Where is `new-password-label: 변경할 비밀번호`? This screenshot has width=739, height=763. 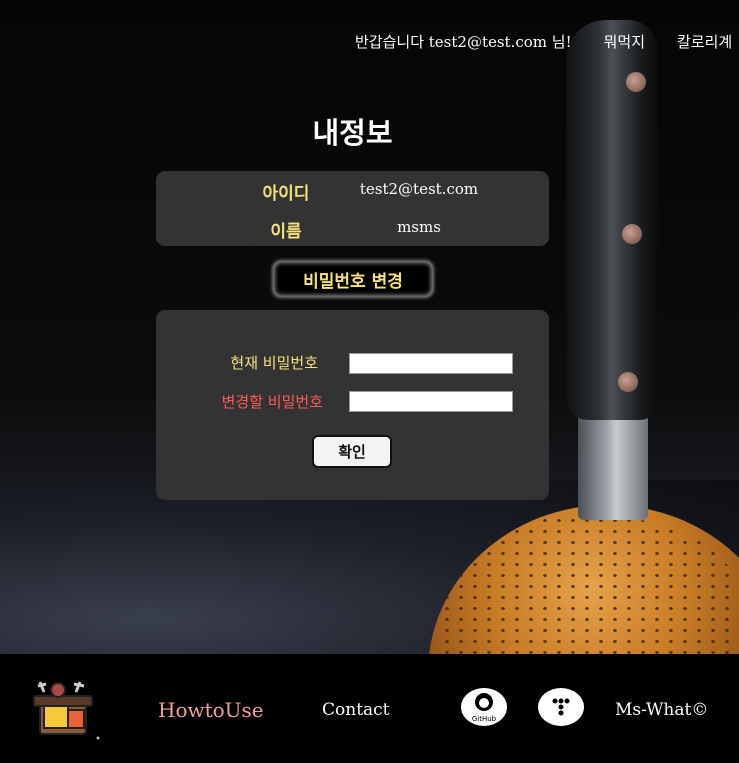
new-password-label: 변경할 비밀번호 is located at coordinates (272, 402).